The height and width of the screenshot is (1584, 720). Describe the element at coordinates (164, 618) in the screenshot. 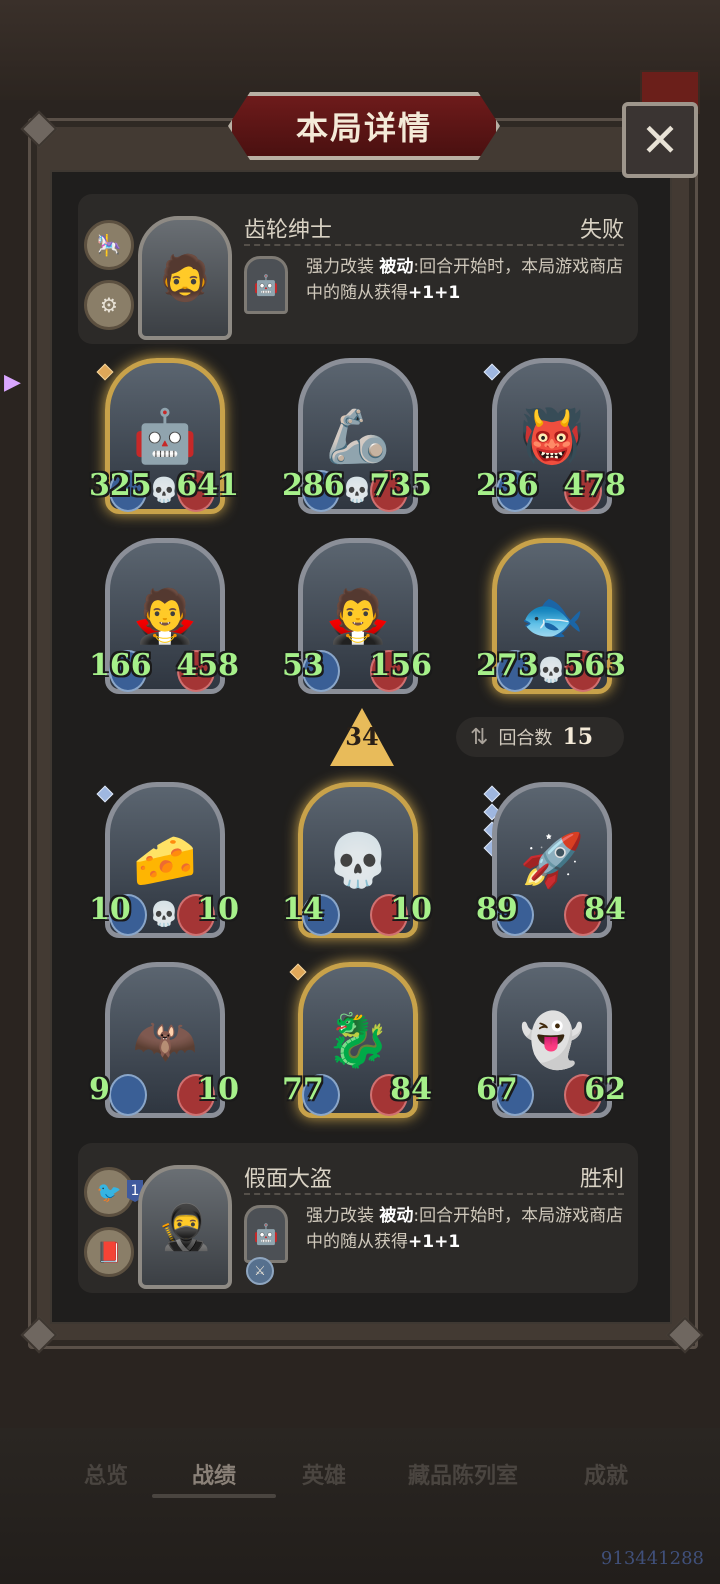

I see `minion-card: 🧛 166 458` at that location.